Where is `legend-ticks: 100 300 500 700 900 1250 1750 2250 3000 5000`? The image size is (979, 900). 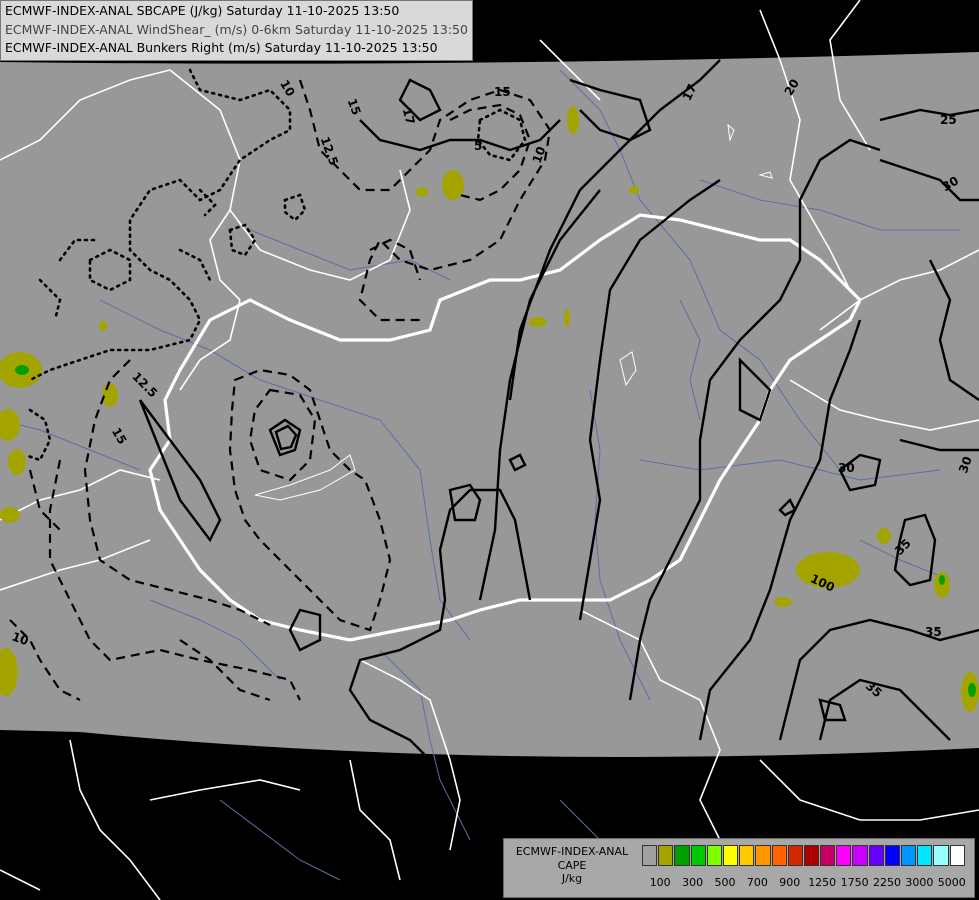 legend-ticks: 100 300 500 700 900 1250 1750 2250 3000 5000 is located at coordinates (805, 883).